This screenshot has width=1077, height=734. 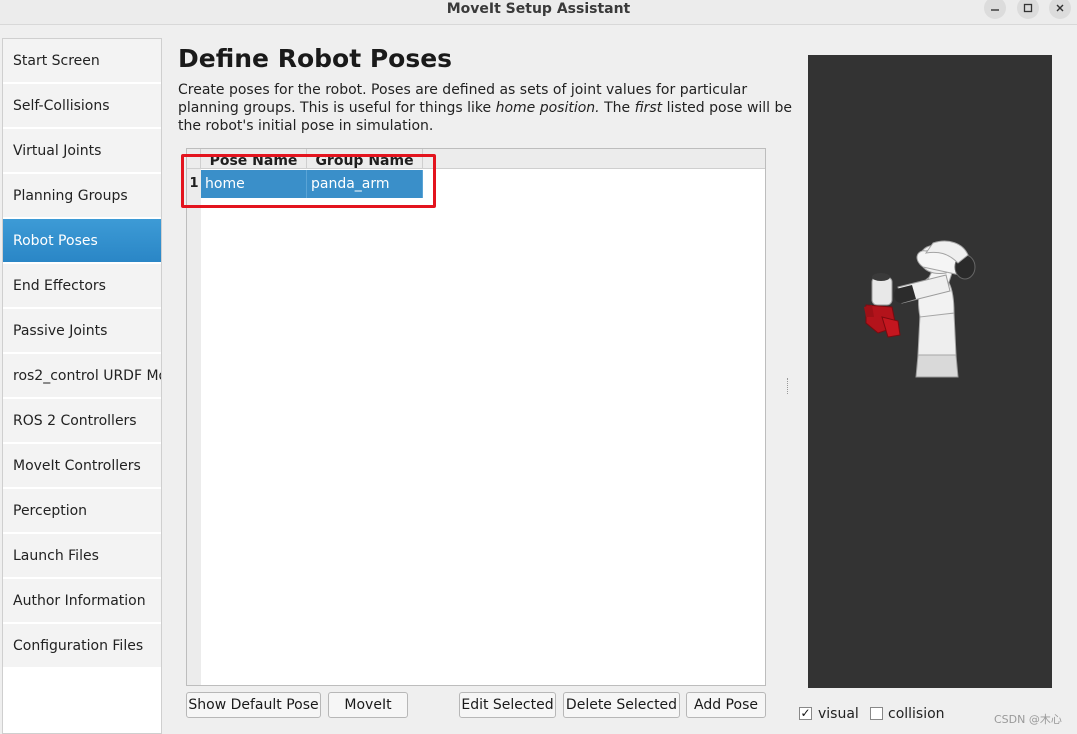 I want to click on column-header-filler, so click(x=594, y=159).